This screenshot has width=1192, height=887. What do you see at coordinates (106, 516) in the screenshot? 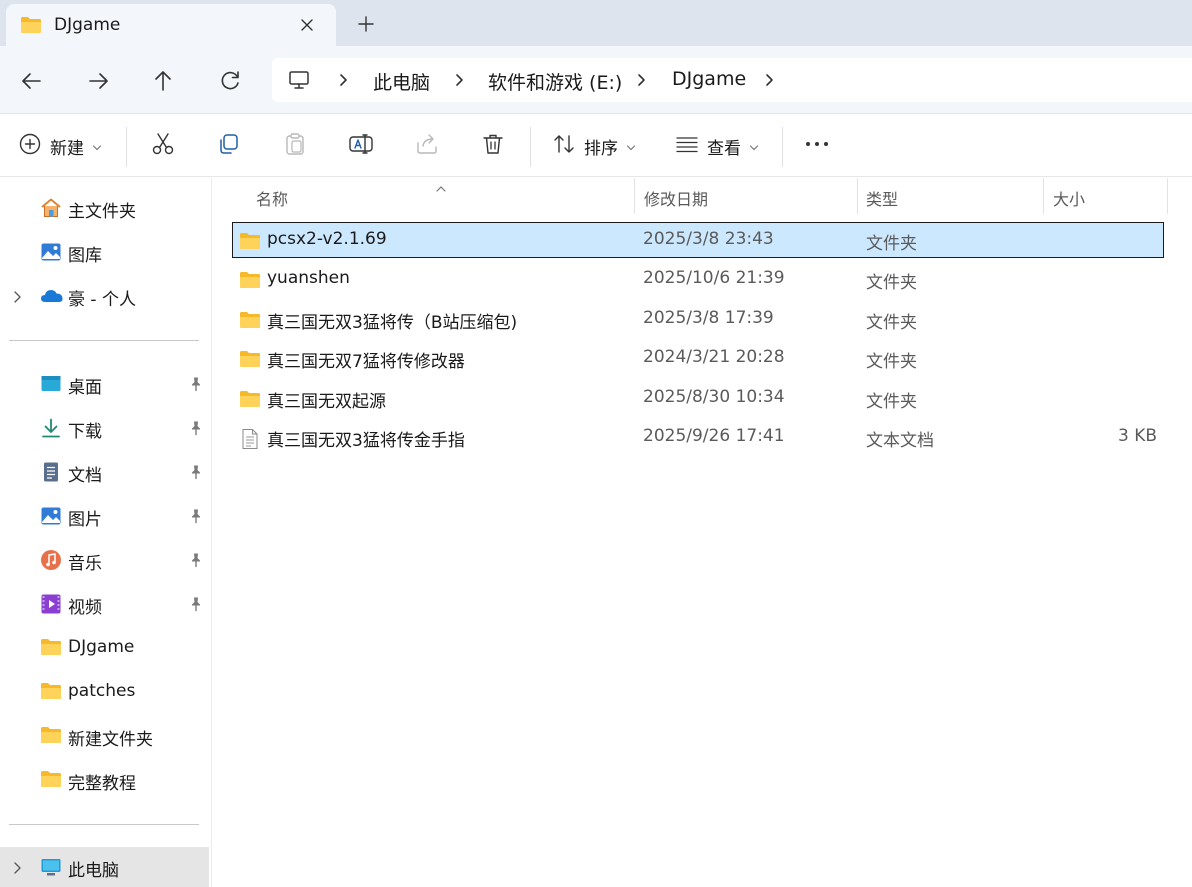
I see `sidebar-item-pictures: 图片` at bounding box center [106, 516].